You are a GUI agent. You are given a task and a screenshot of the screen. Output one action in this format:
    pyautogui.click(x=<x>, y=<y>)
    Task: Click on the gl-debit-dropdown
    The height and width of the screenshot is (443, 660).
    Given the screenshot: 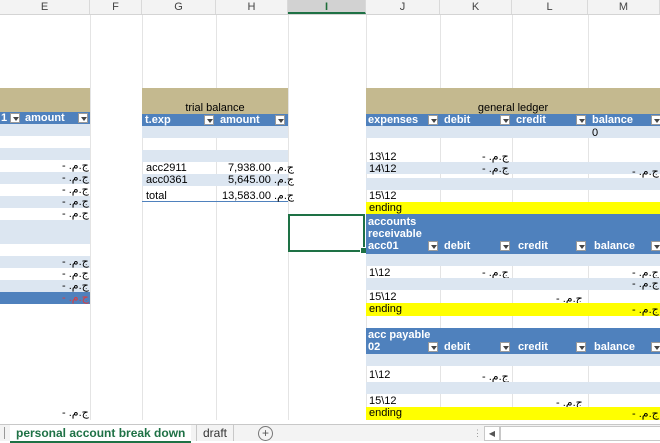 What is the action you would take?
    pyautogui.click(x=505, y=120)
    